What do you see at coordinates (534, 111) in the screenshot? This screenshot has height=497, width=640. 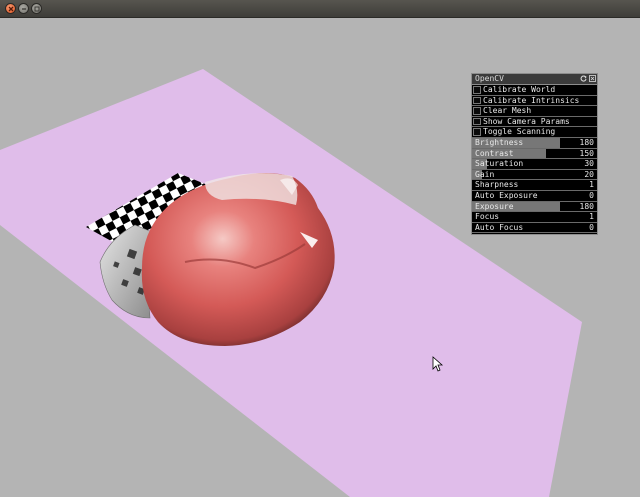 I see `clear-mesh-button: Clear Mesh` at bounding box center [534, 111].